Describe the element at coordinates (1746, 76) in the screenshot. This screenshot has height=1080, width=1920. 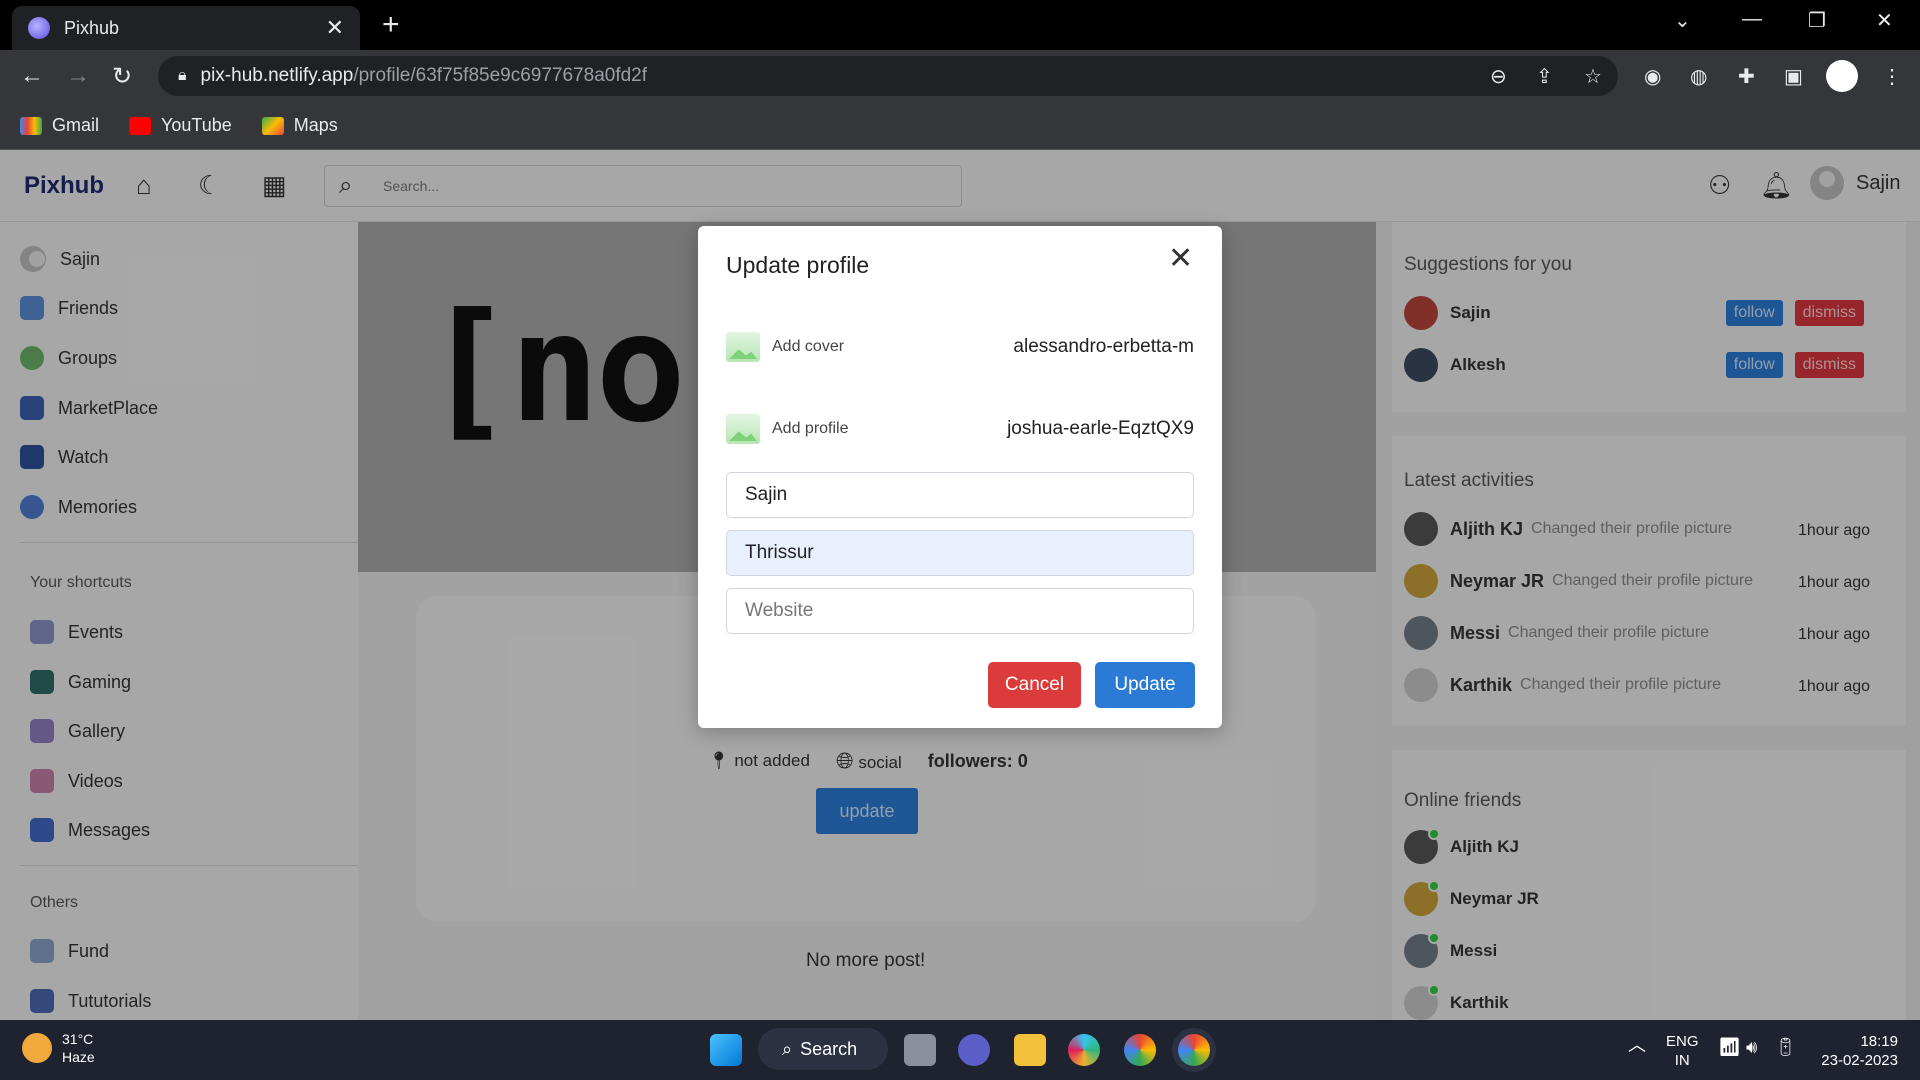
I see `puzzle-icon: ✚` at that location.